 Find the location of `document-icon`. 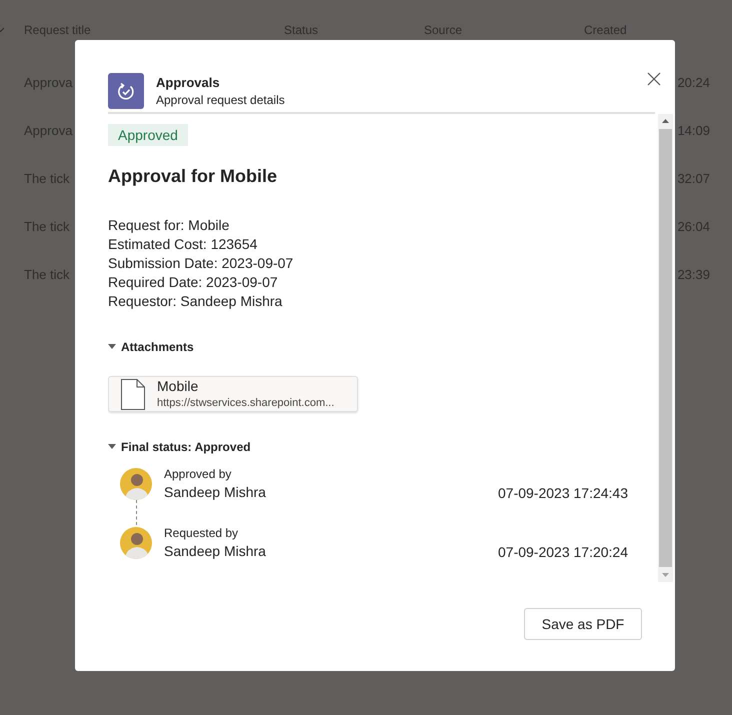

document-icon is located at coordinates (133, 394).